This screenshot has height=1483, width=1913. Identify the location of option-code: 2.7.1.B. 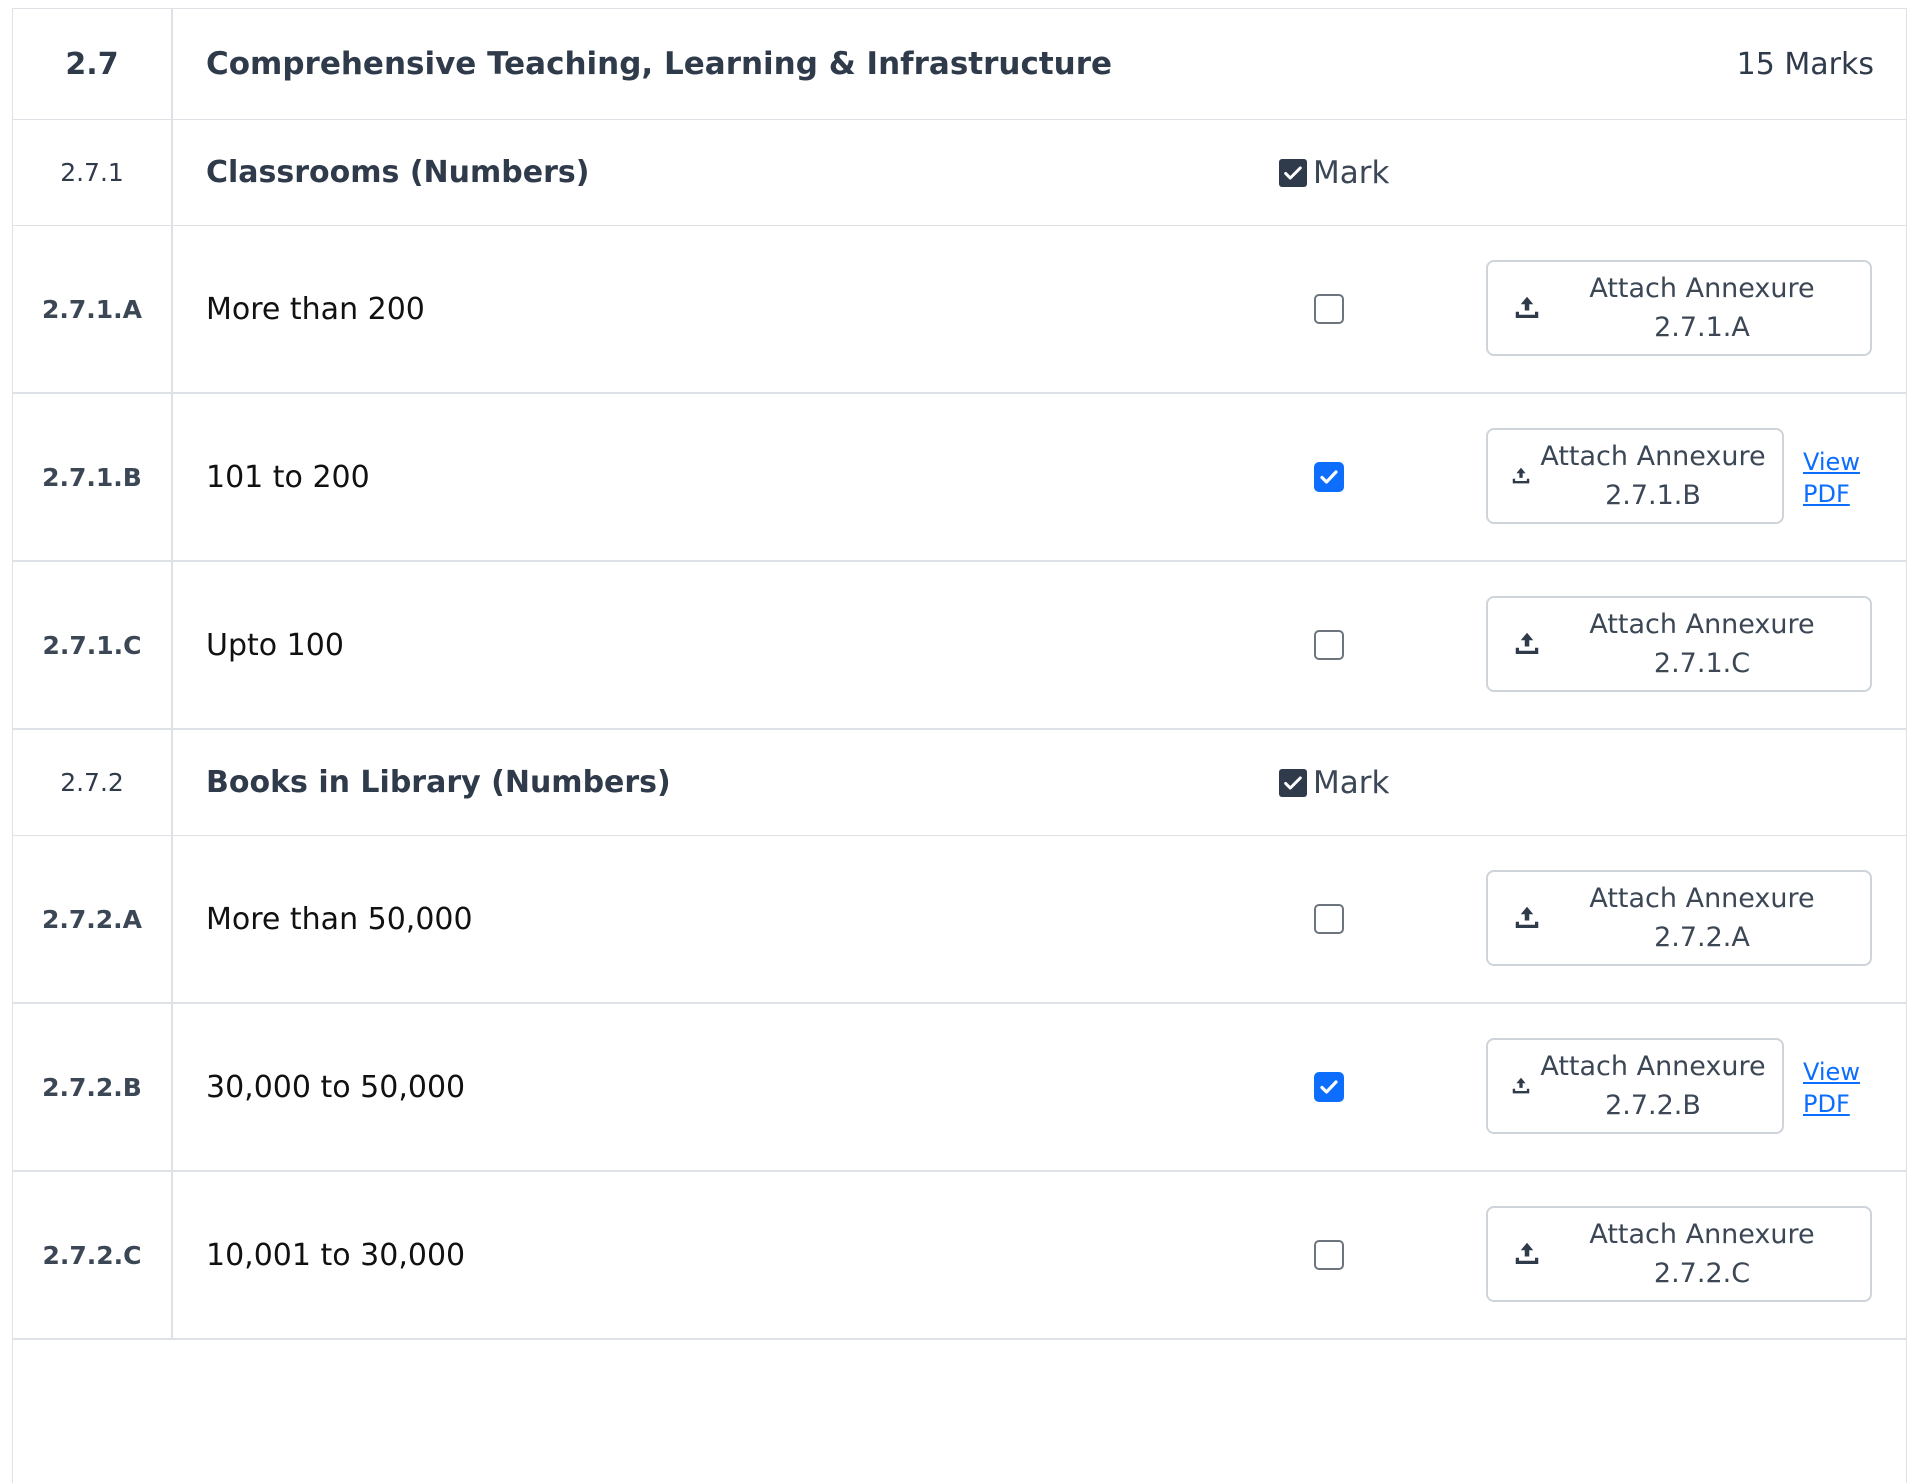
(93, 477).